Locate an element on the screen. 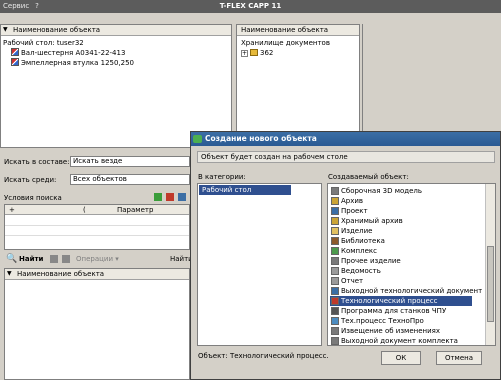  operations-button: Операции ▾ is located at coordinates (97, 259).